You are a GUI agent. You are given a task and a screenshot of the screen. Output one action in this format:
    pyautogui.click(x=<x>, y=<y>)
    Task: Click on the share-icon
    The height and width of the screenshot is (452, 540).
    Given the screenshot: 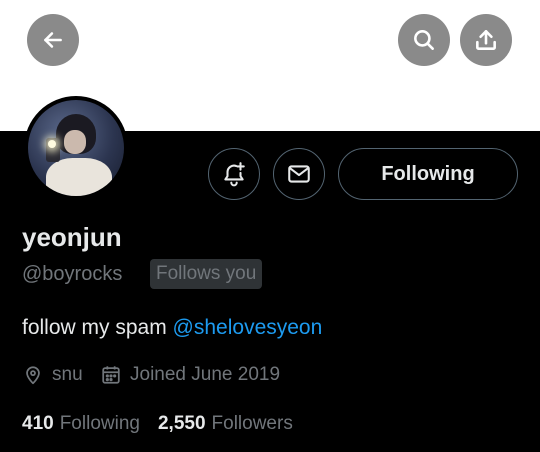 What is the action you would take?
    pyautogui.click(x=486, y=40)
    